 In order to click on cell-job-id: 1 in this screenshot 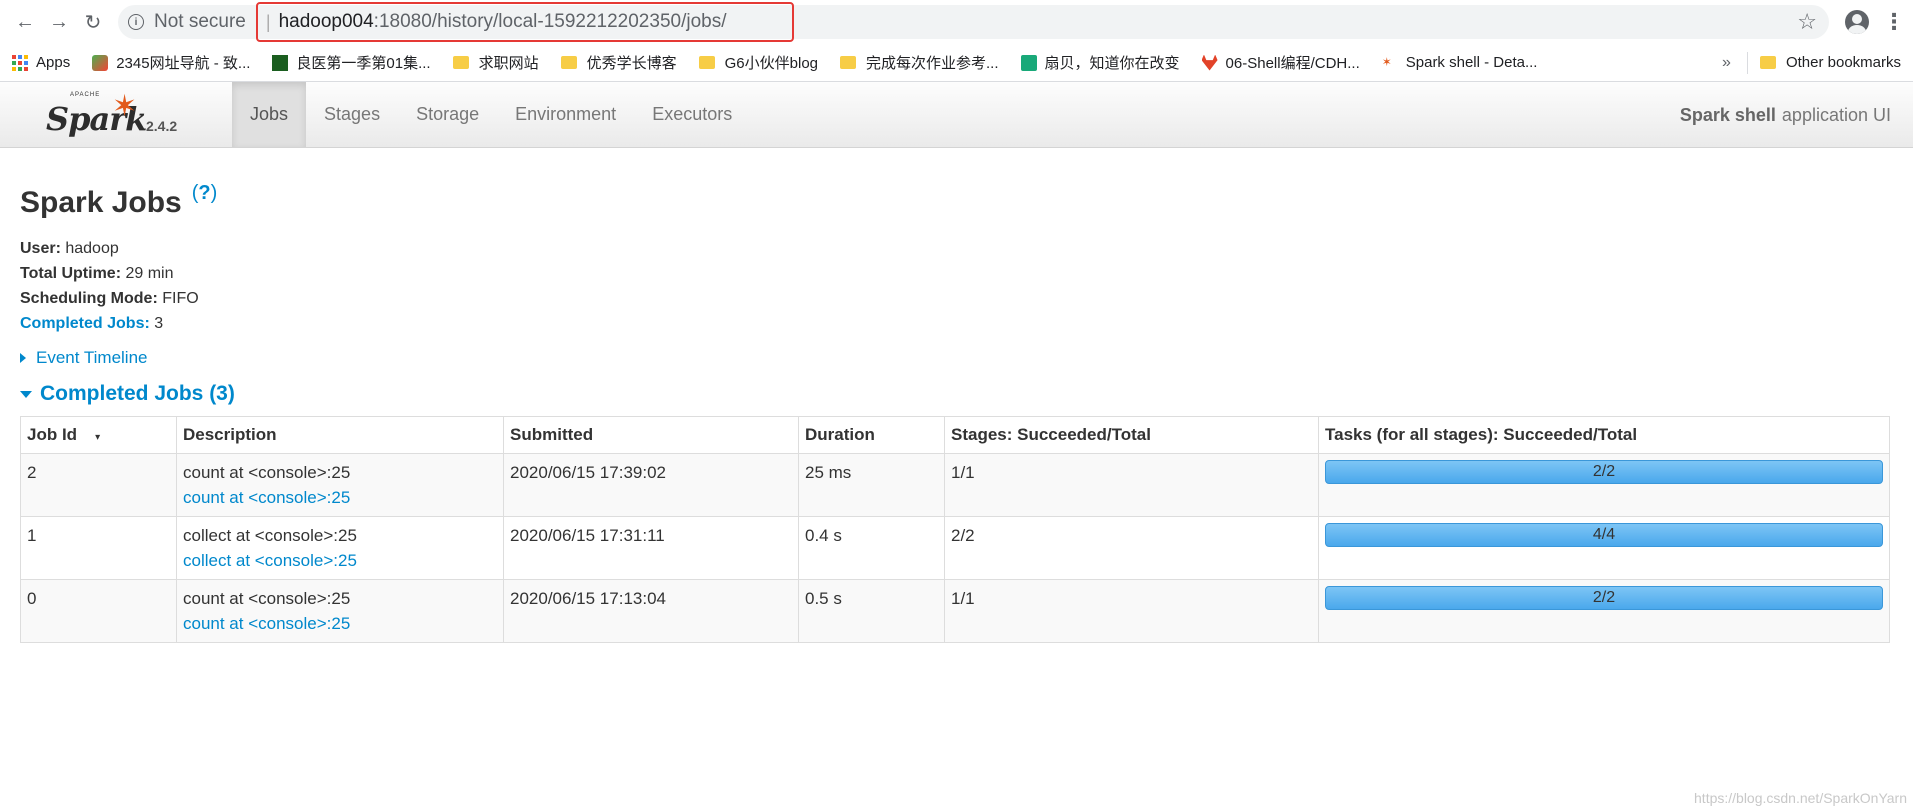, I will do `click(98, 548)`.